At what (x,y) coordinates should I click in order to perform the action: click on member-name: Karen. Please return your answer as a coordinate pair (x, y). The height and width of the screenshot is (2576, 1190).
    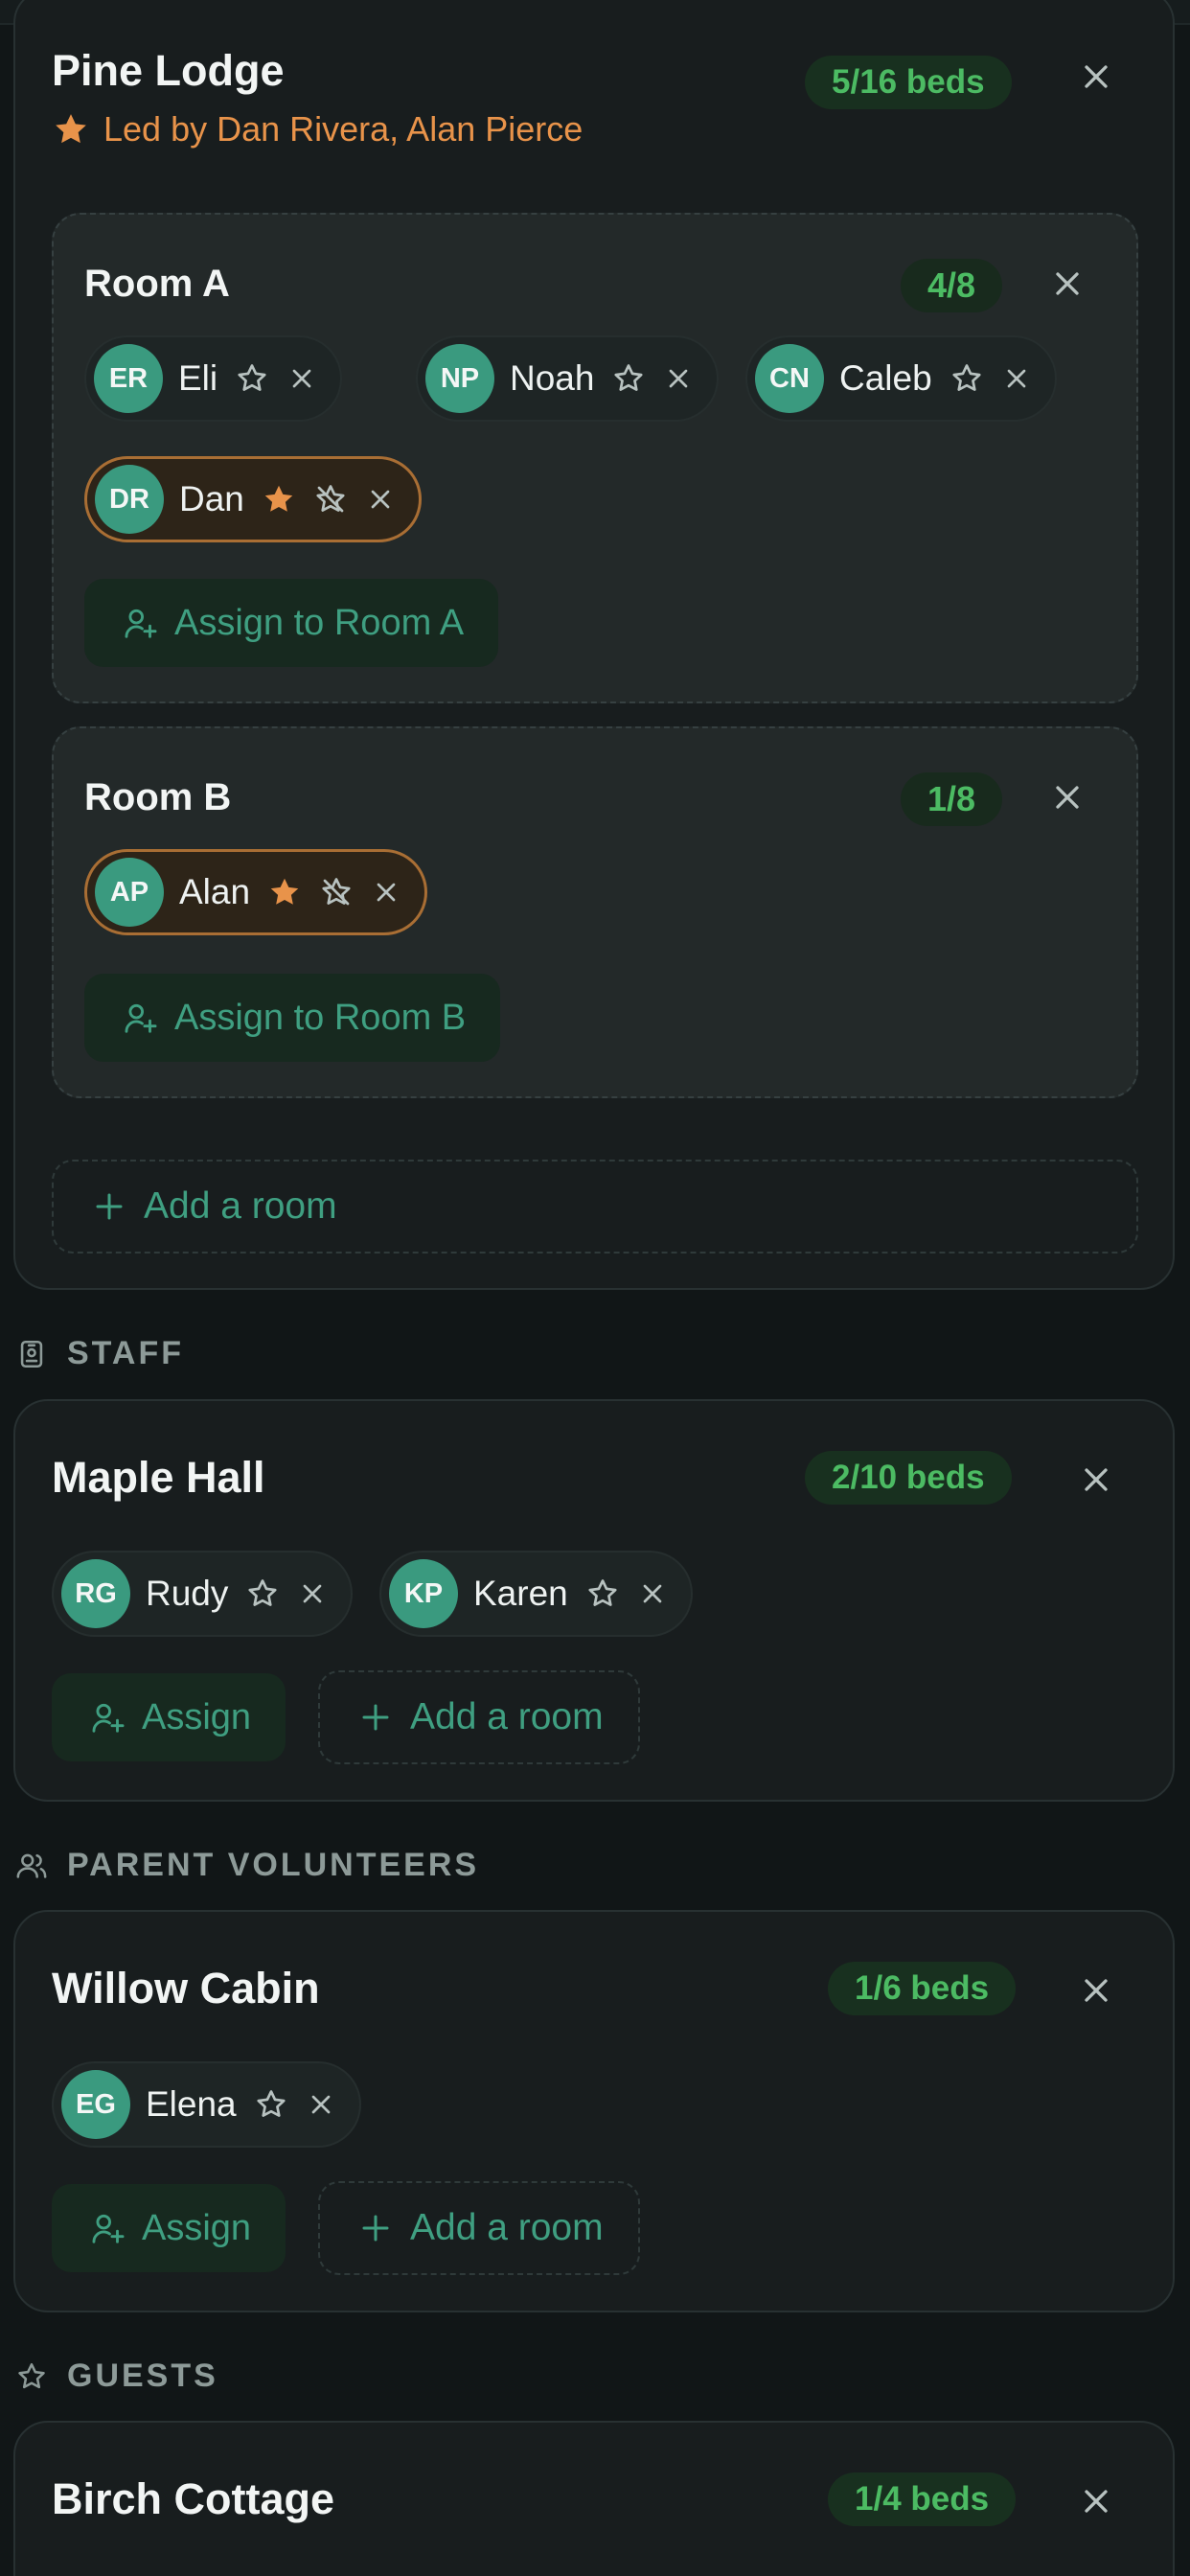
    Looking at the image, I should click on (521, 1593).